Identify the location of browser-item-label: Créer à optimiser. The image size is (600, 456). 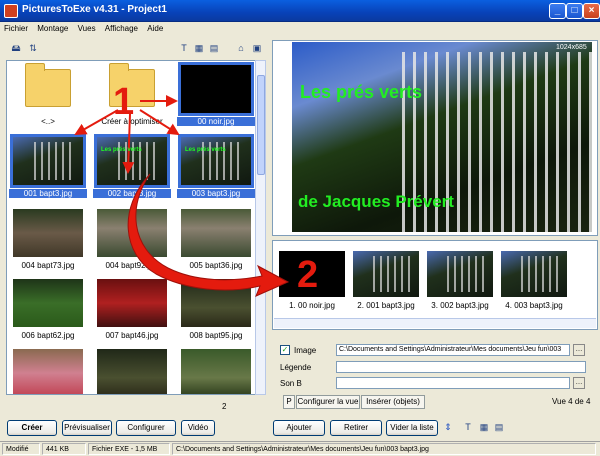
(132, 121).